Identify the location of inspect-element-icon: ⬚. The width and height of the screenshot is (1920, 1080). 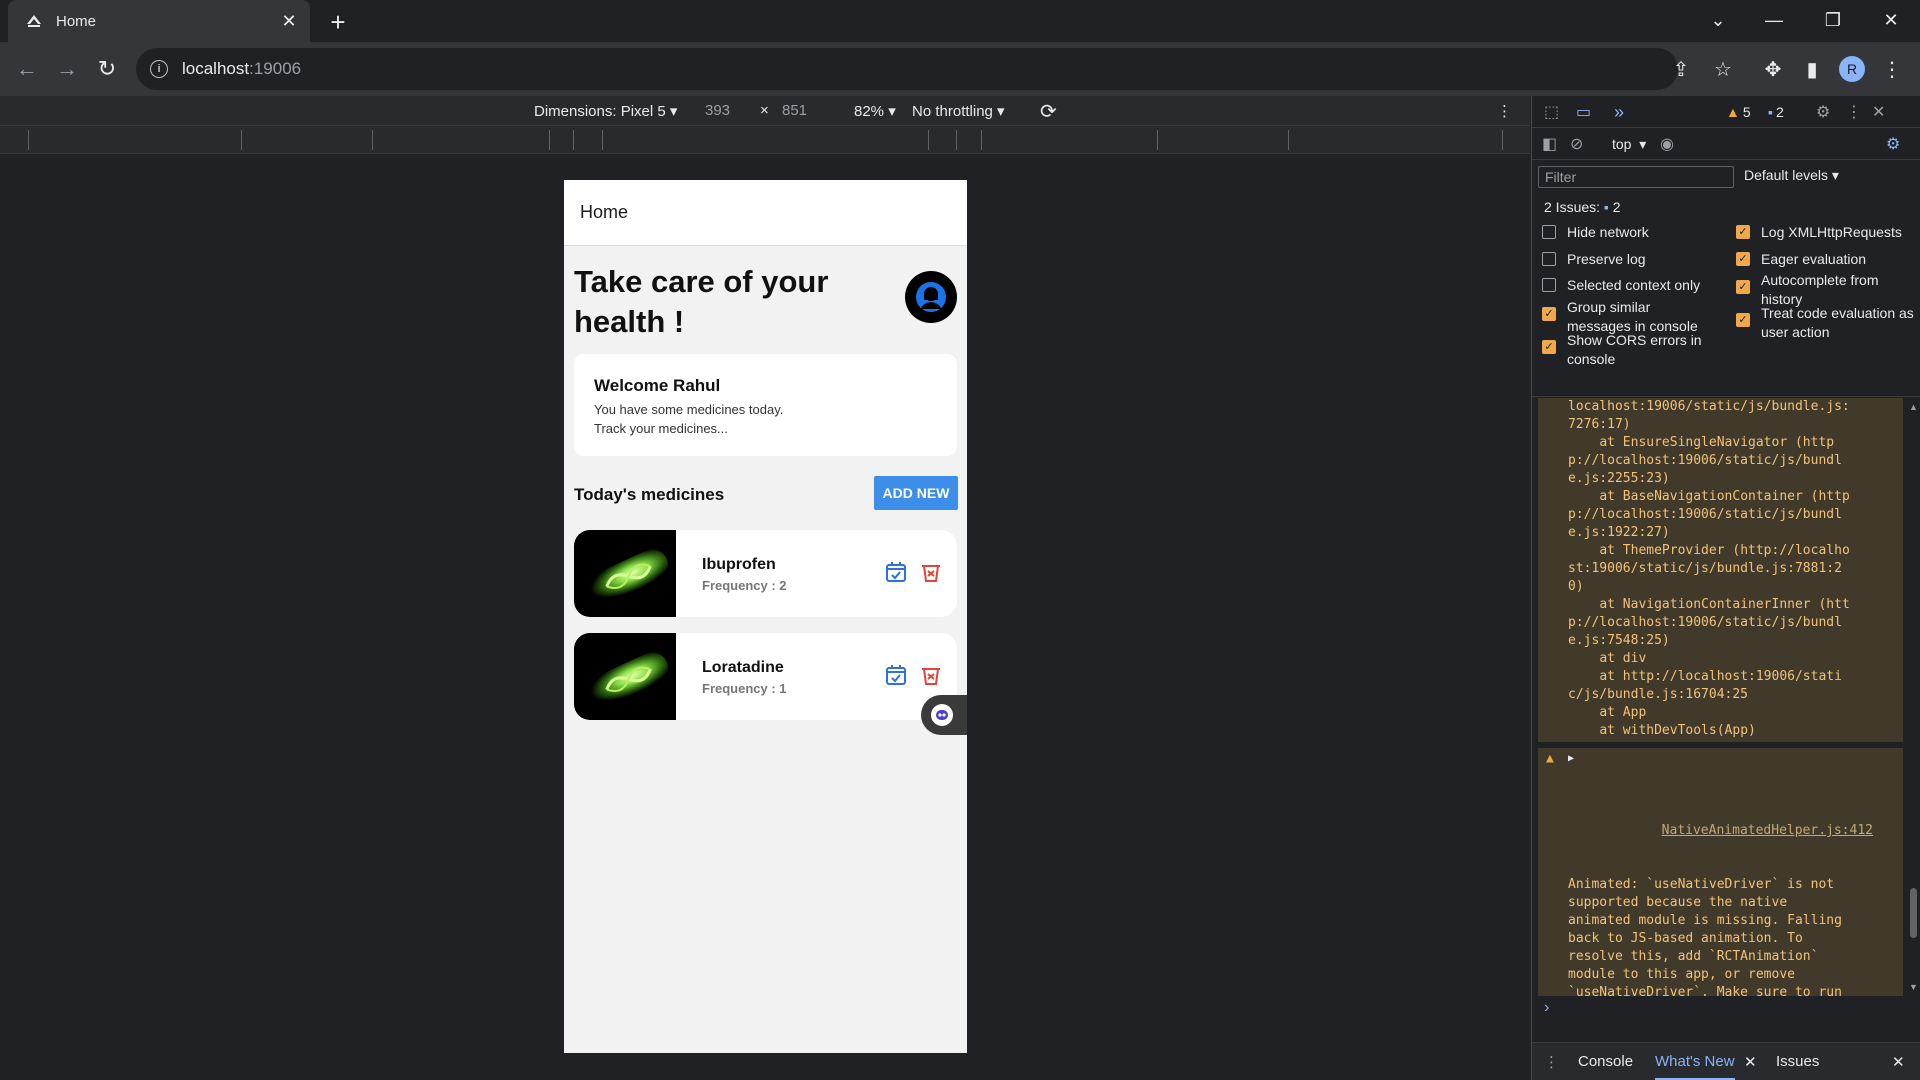
(1551, 112).